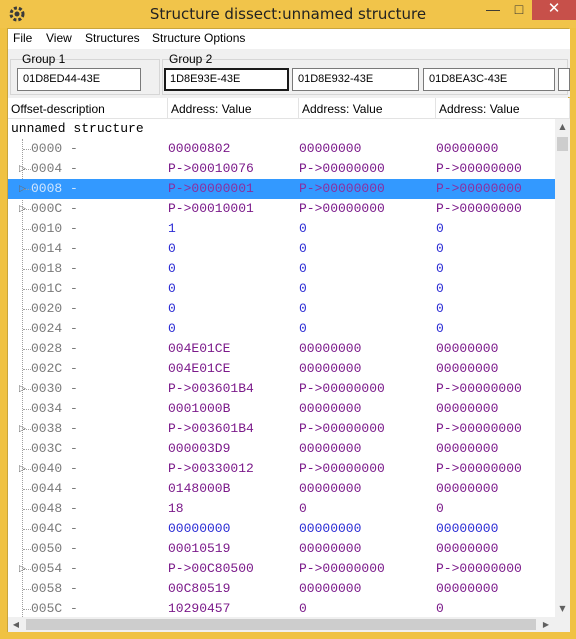 The image size is (576, 639). I want to click on structure-row: 005C - 10290457 0 0, so click(281, 608).